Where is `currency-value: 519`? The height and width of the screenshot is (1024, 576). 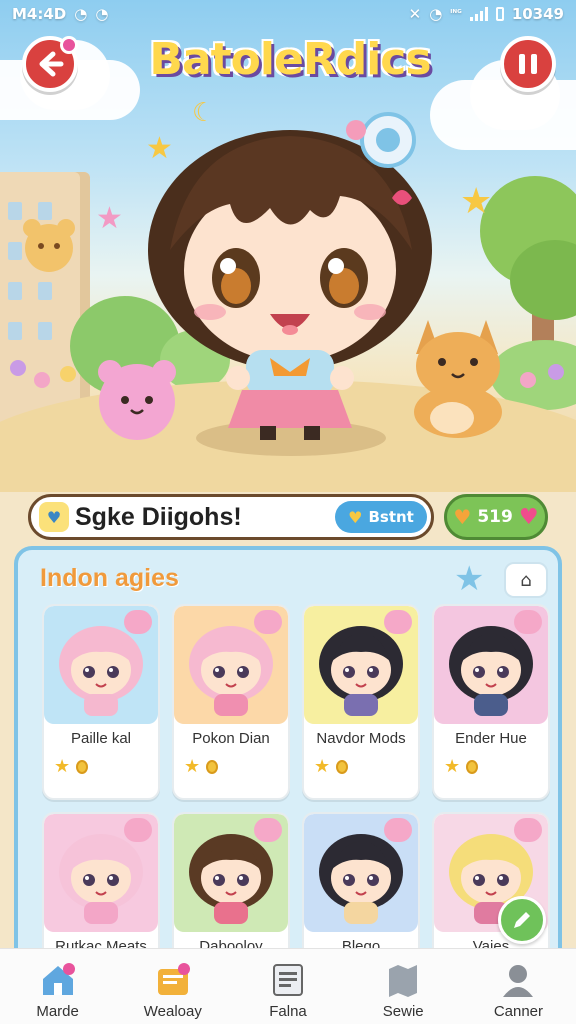 currency-value: 519 is located at coordinates (495, 517).